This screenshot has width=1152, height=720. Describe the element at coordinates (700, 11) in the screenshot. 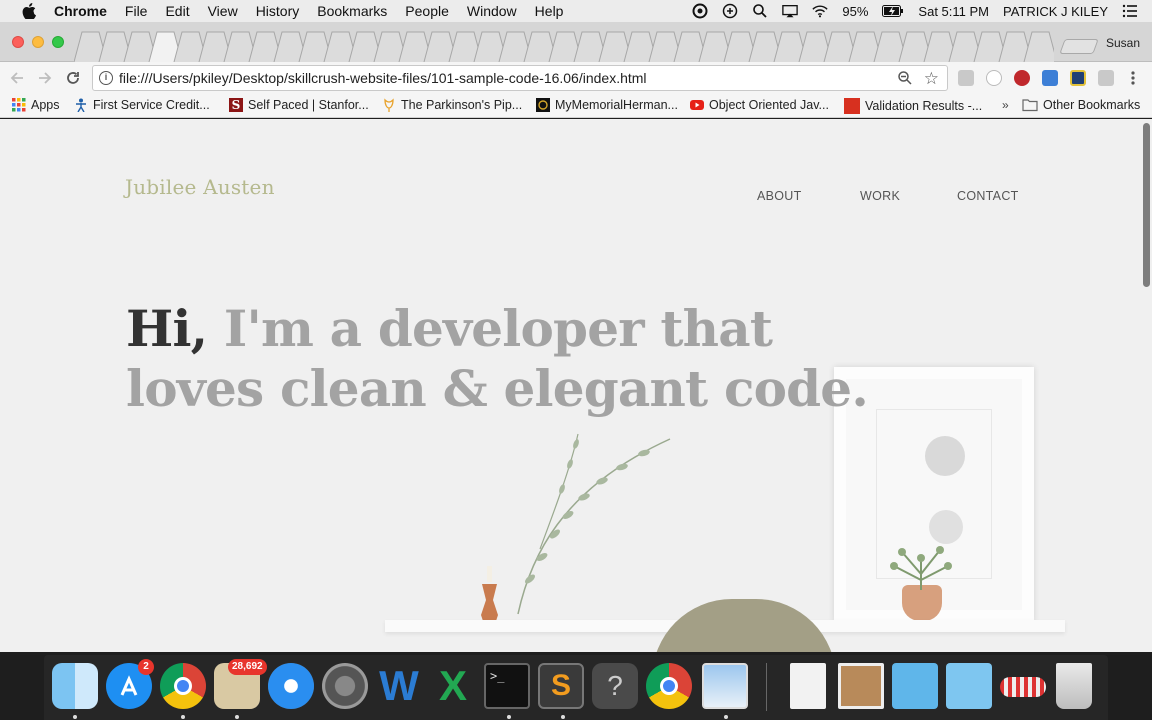

I see `creative-cloud-icon` at that location.